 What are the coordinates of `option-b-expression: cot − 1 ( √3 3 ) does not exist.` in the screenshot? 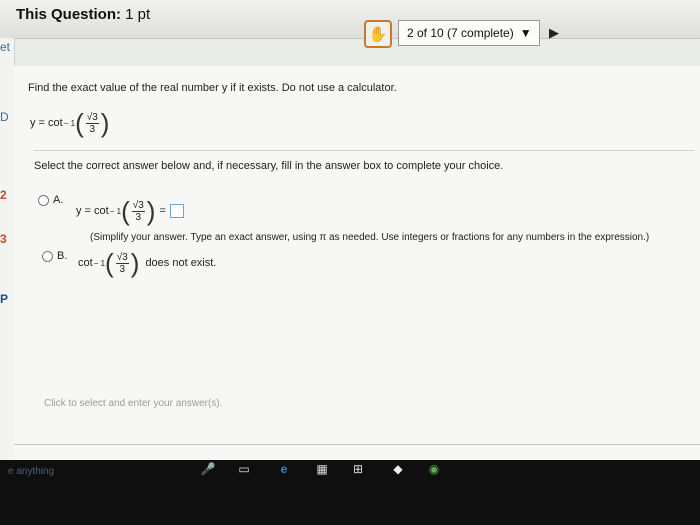 It's located at (147, 263).